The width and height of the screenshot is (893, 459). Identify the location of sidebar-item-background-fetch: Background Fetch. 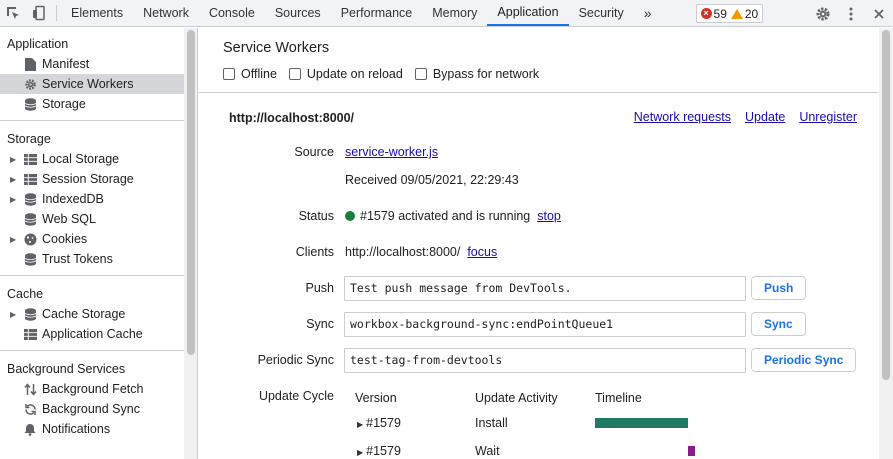
(92, 389).